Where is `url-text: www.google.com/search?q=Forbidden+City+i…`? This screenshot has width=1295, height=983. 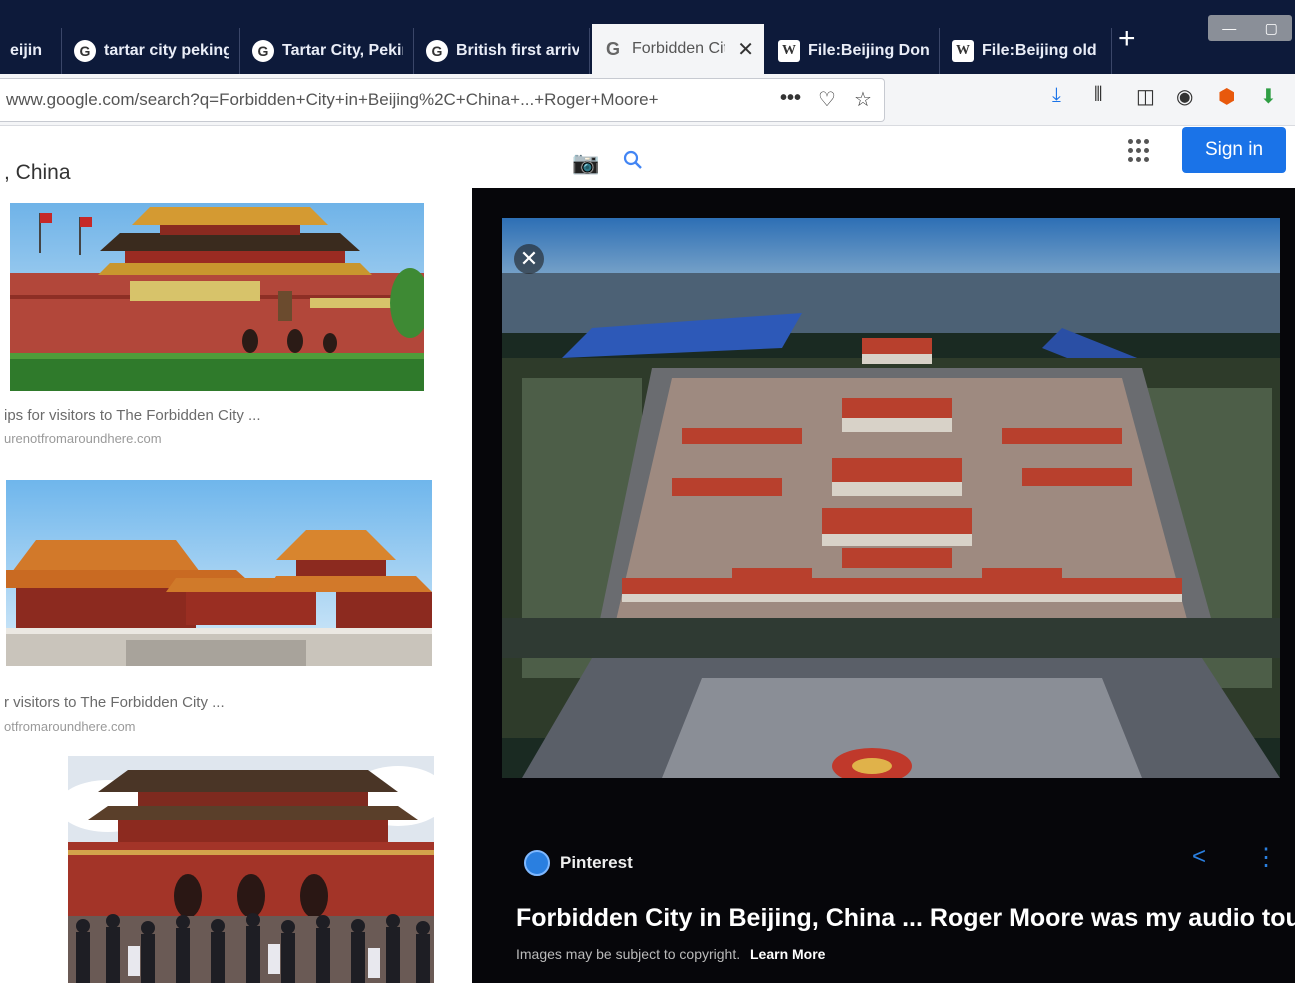
url-text: www.google.com/search?q=Forbidden+City+i… is located at coordinates (380, 100).